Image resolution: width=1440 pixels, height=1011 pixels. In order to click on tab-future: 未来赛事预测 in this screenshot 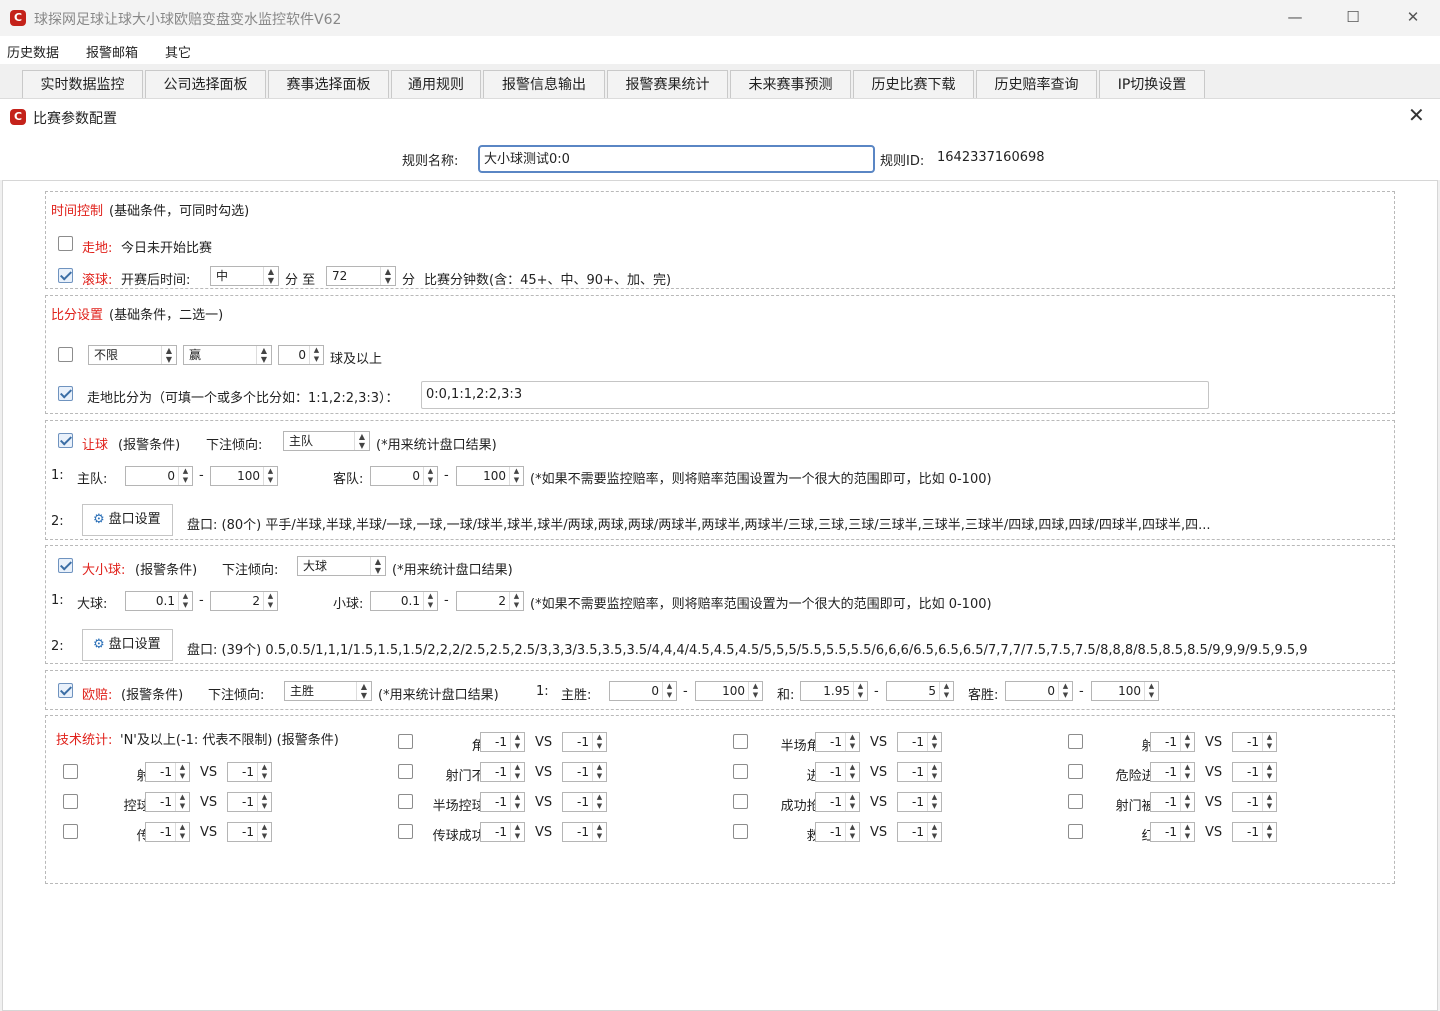, I will do `click(790, 85)`.